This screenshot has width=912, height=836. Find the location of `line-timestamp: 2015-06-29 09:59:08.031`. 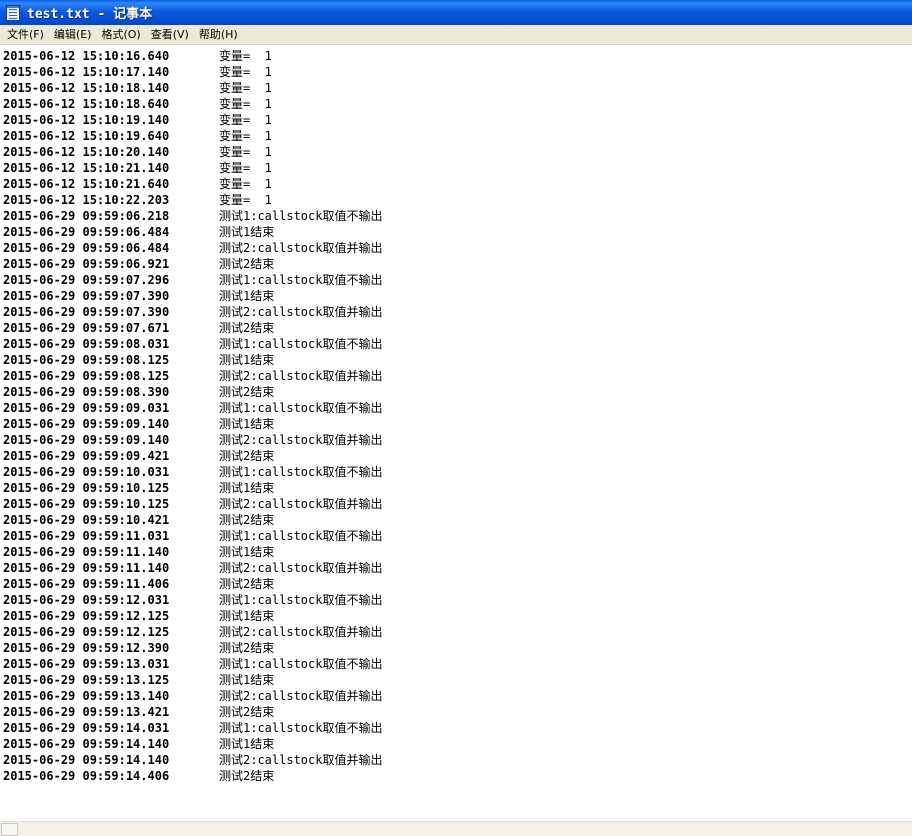

line-timestamp: 2015-06-29 09:59:08.031 is located at coordinates (86, 344).